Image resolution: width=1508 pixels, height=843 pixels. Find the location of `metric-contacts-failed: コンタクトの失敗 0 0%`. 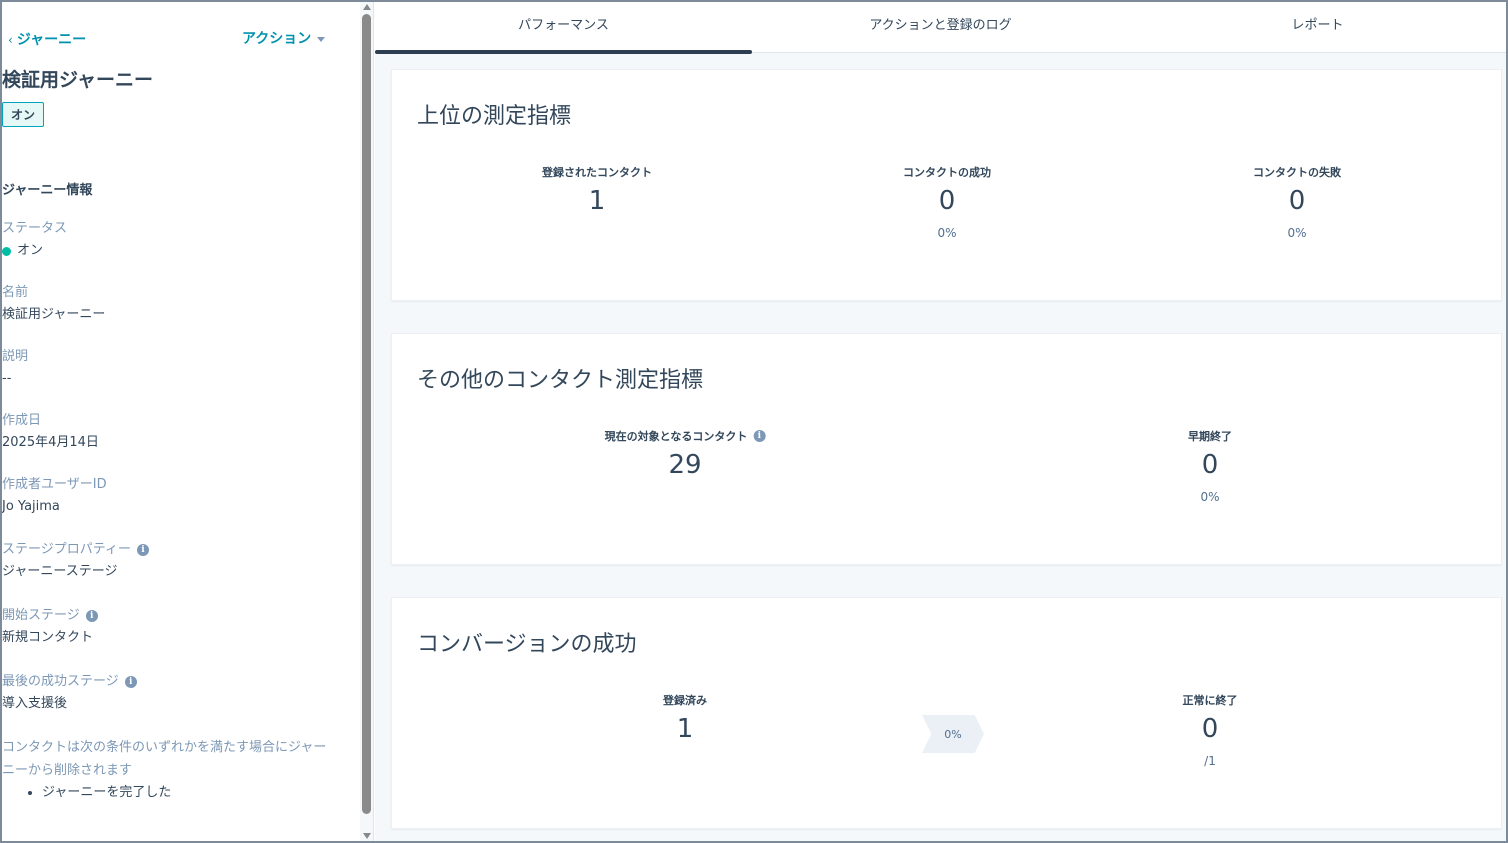

metric-contacts-failed: コンタクトの失敗 0 0% is located at coordinates (1297, 202).